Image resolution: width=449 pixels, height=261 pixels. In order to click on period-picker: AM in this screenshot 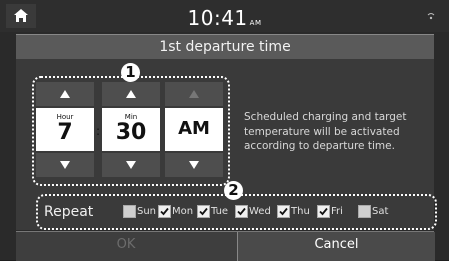, I will do `click(194, 129)`.